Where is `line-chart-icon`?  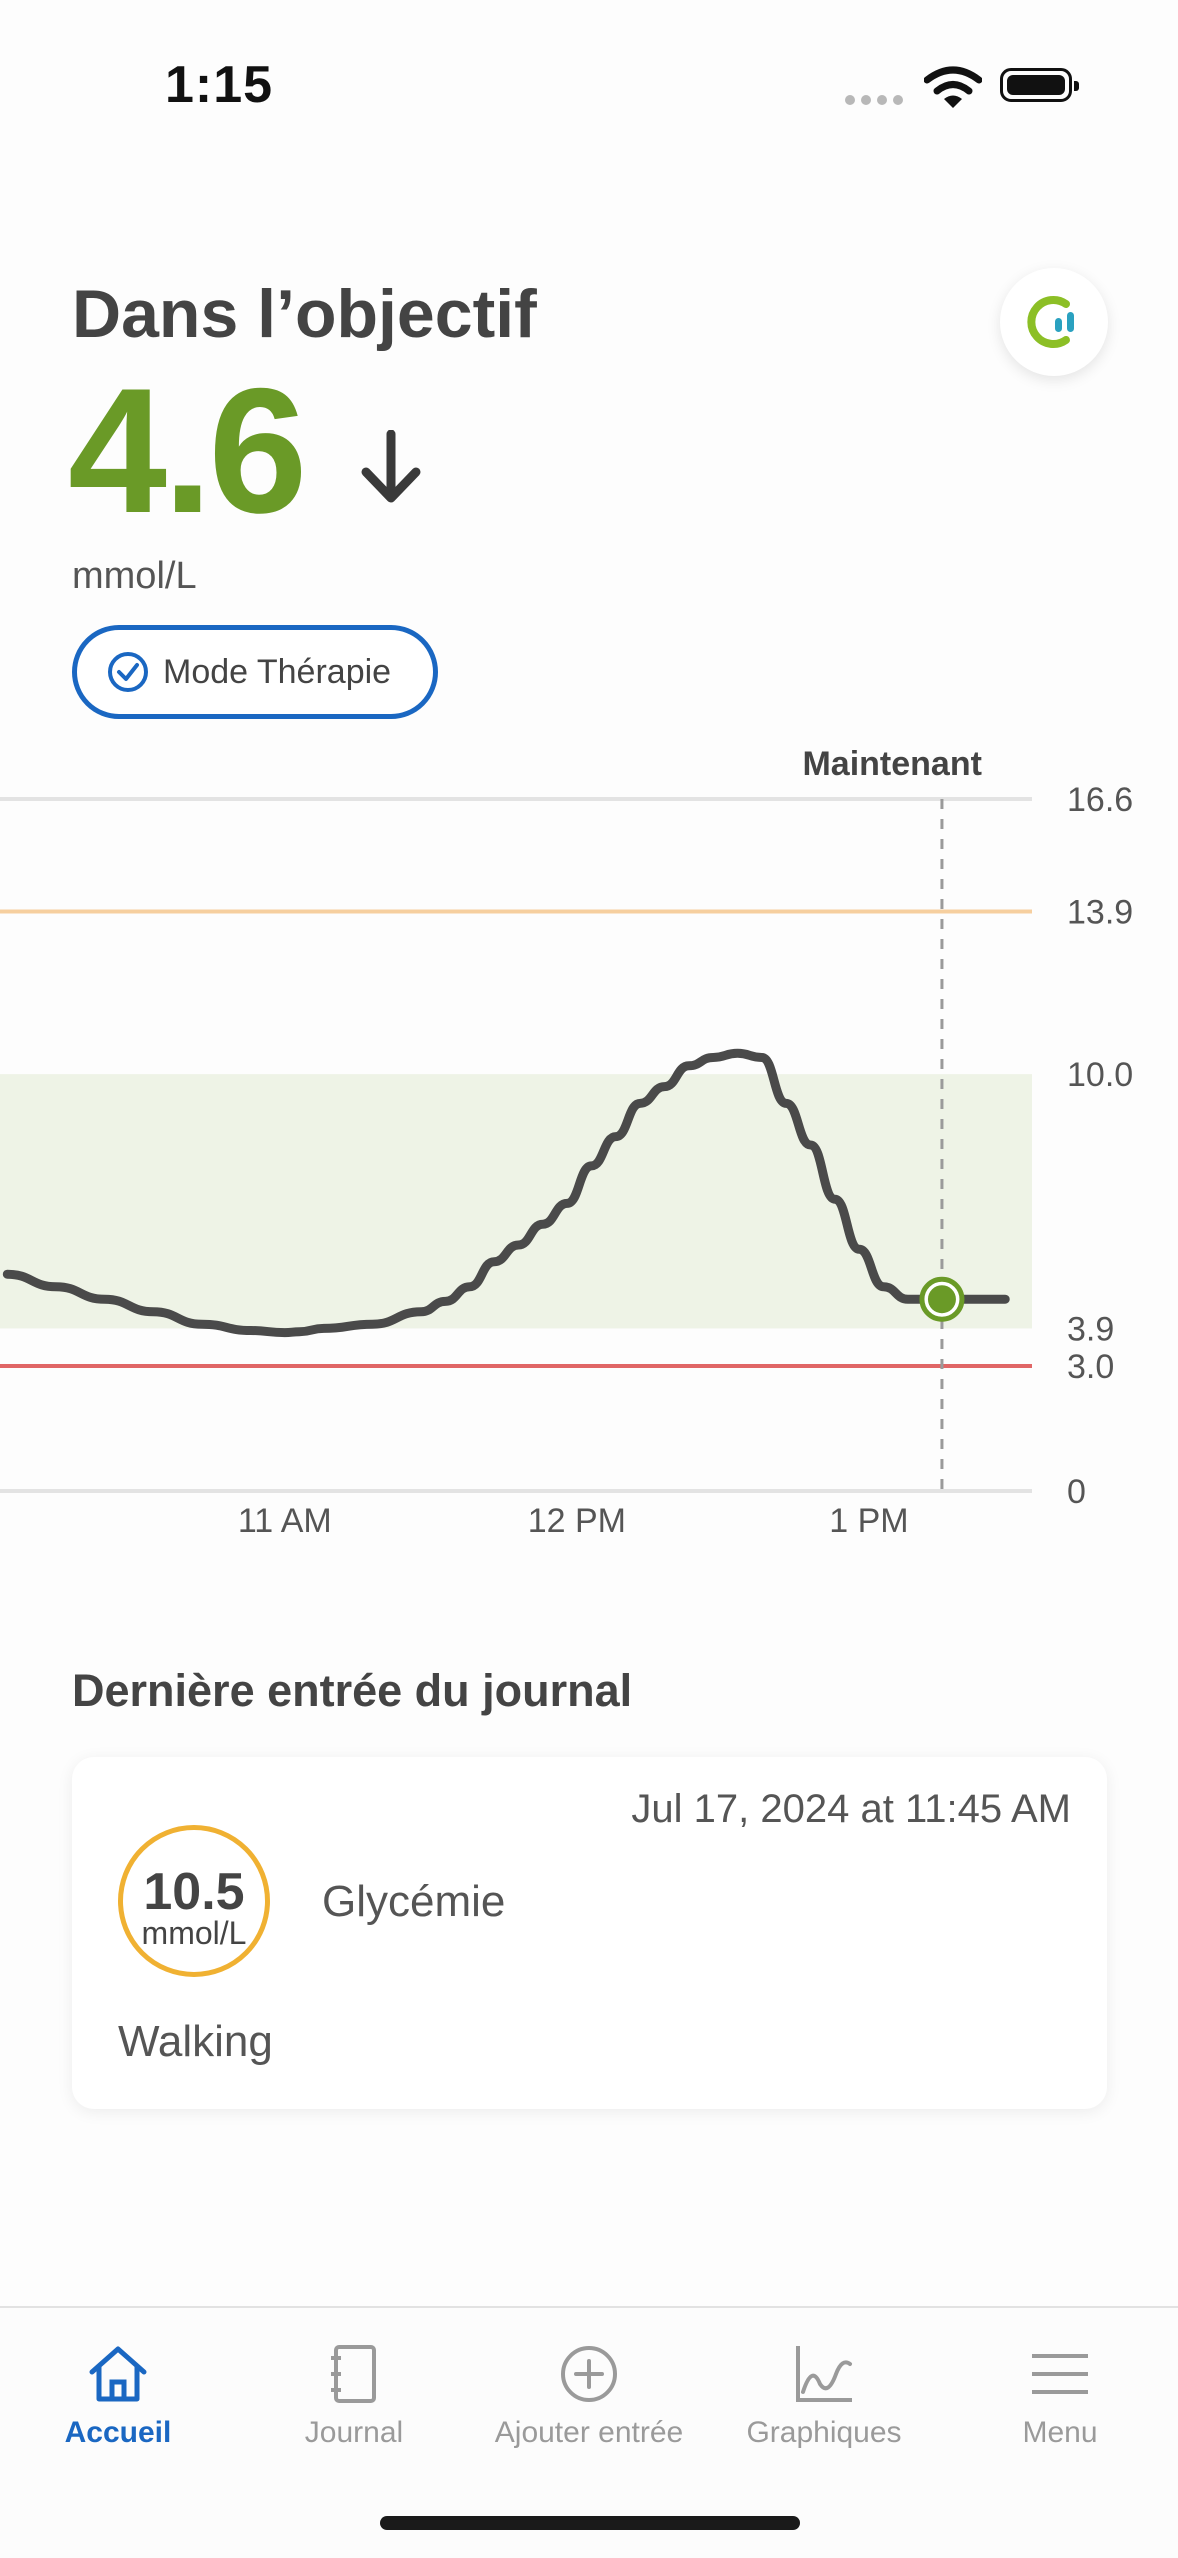
line-chart-icon is located at coordinates (824, 2374).